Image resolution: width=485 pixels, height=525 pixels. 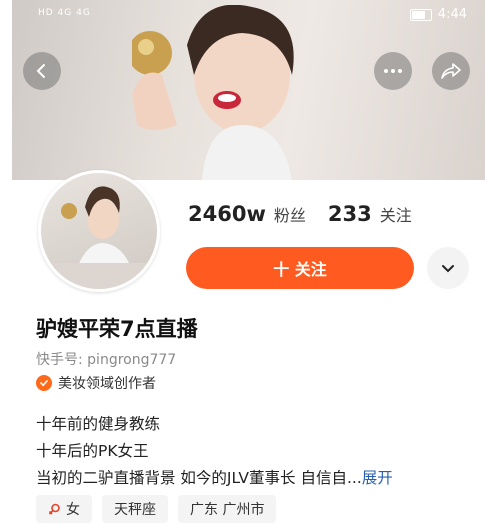 I want to click on profile-tags: 女 天秤座 广东 广州市, so click(x=156, y=509).